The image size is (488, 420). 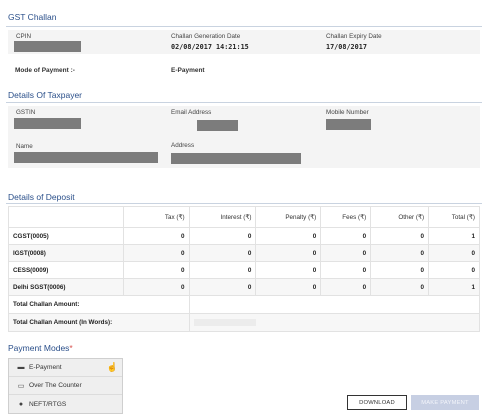 I want to click on column-header: Penalty (₹), so click(x=288, y=217).